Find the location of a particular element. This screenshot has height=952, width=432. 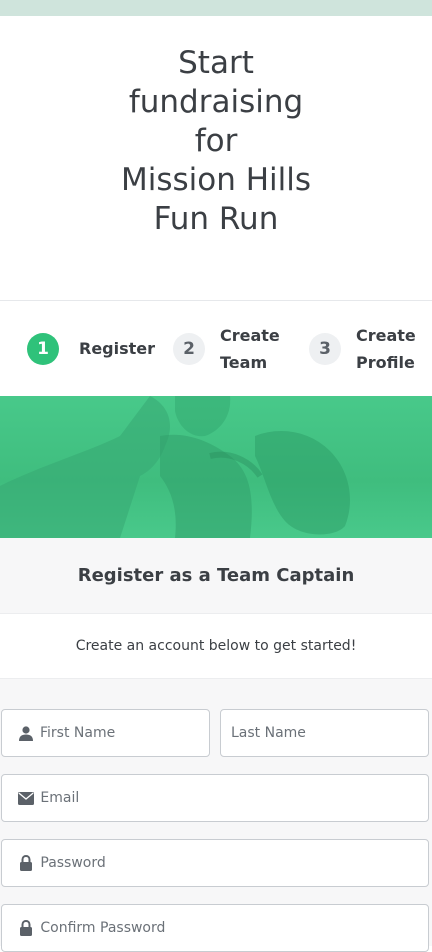

step-label-line: Register is located at coordinates (117, 348).